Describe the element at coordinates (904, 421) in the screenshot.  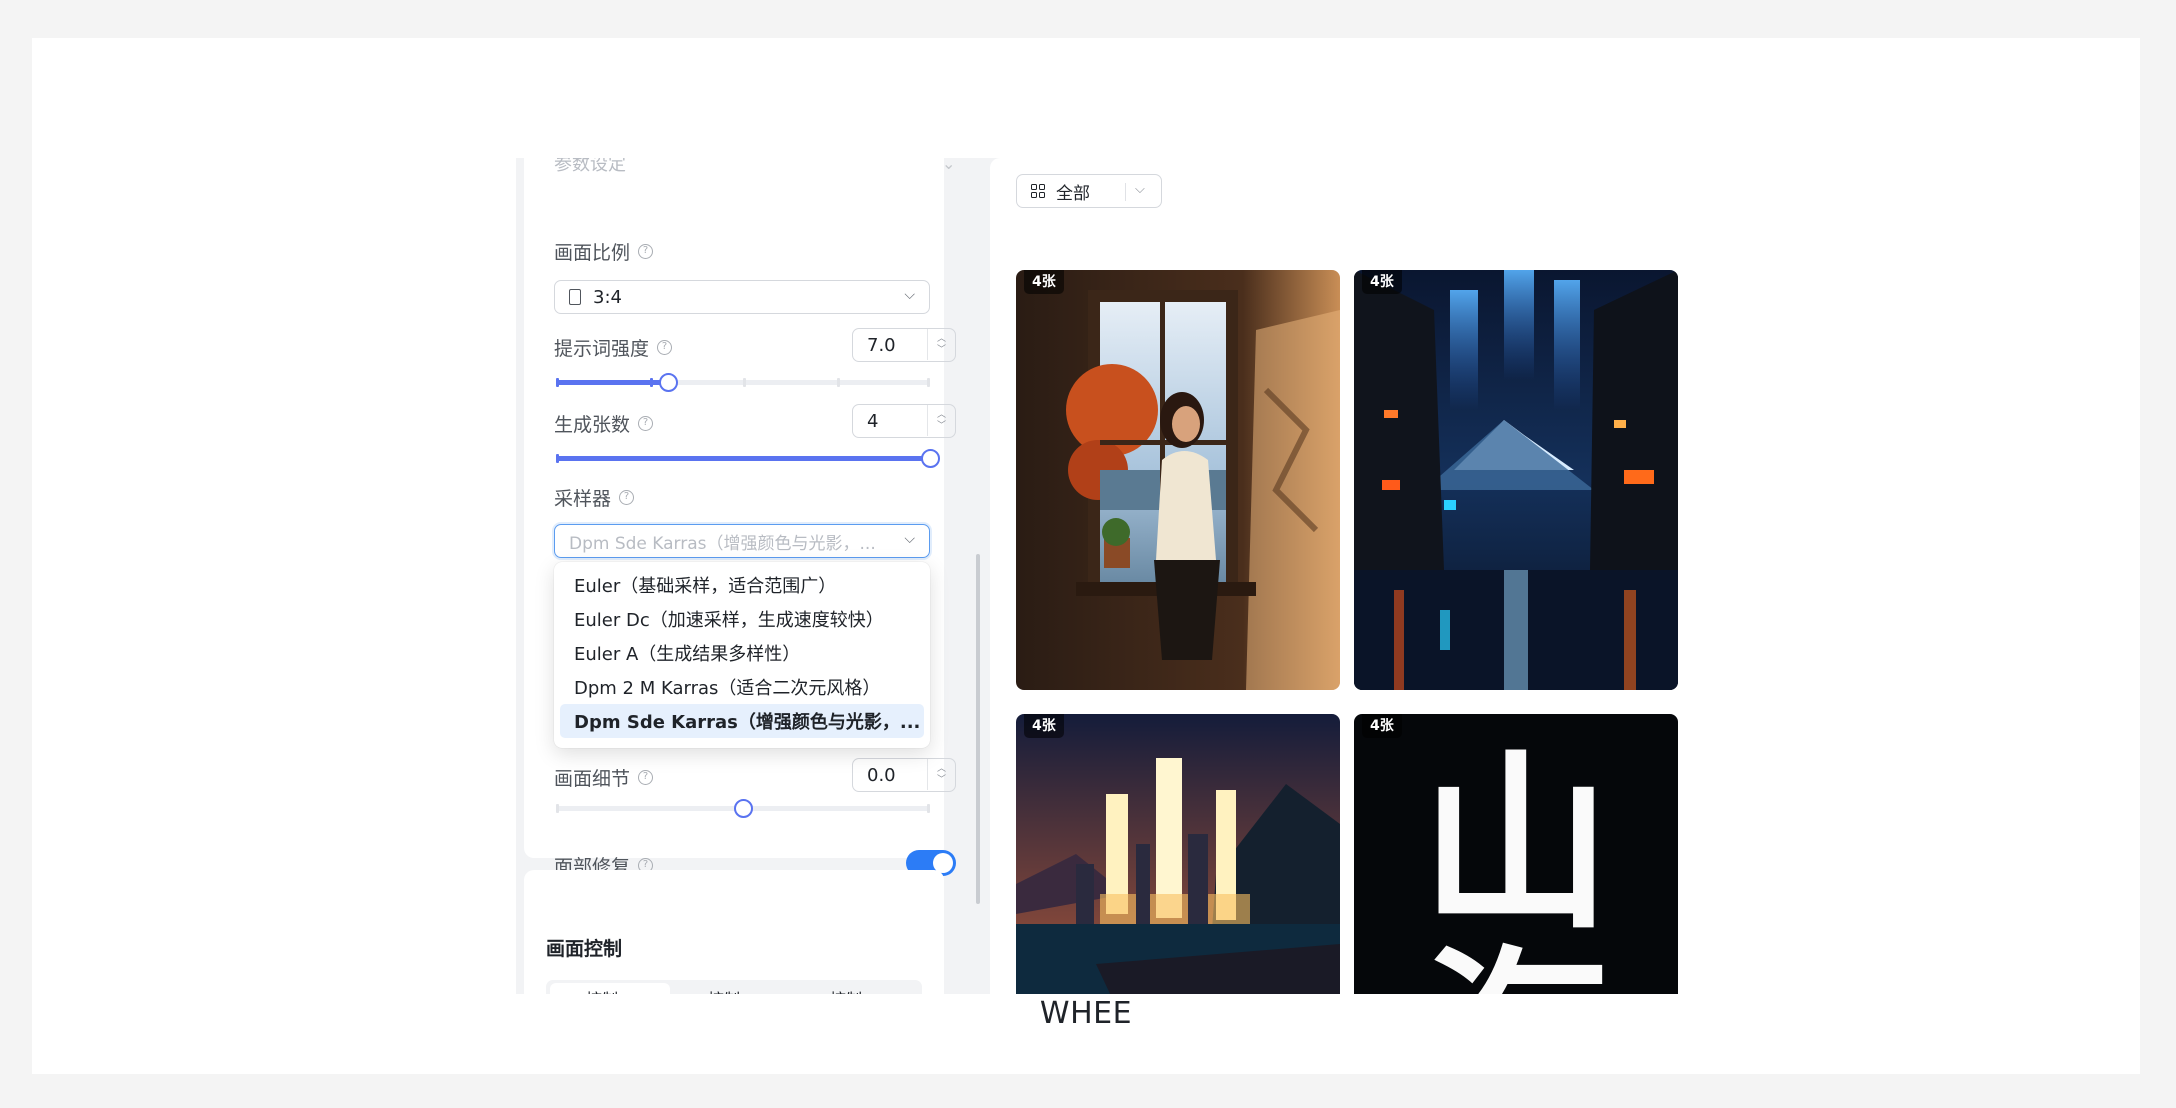
I see `count-input: 4 ︿ ﹀` at that location.